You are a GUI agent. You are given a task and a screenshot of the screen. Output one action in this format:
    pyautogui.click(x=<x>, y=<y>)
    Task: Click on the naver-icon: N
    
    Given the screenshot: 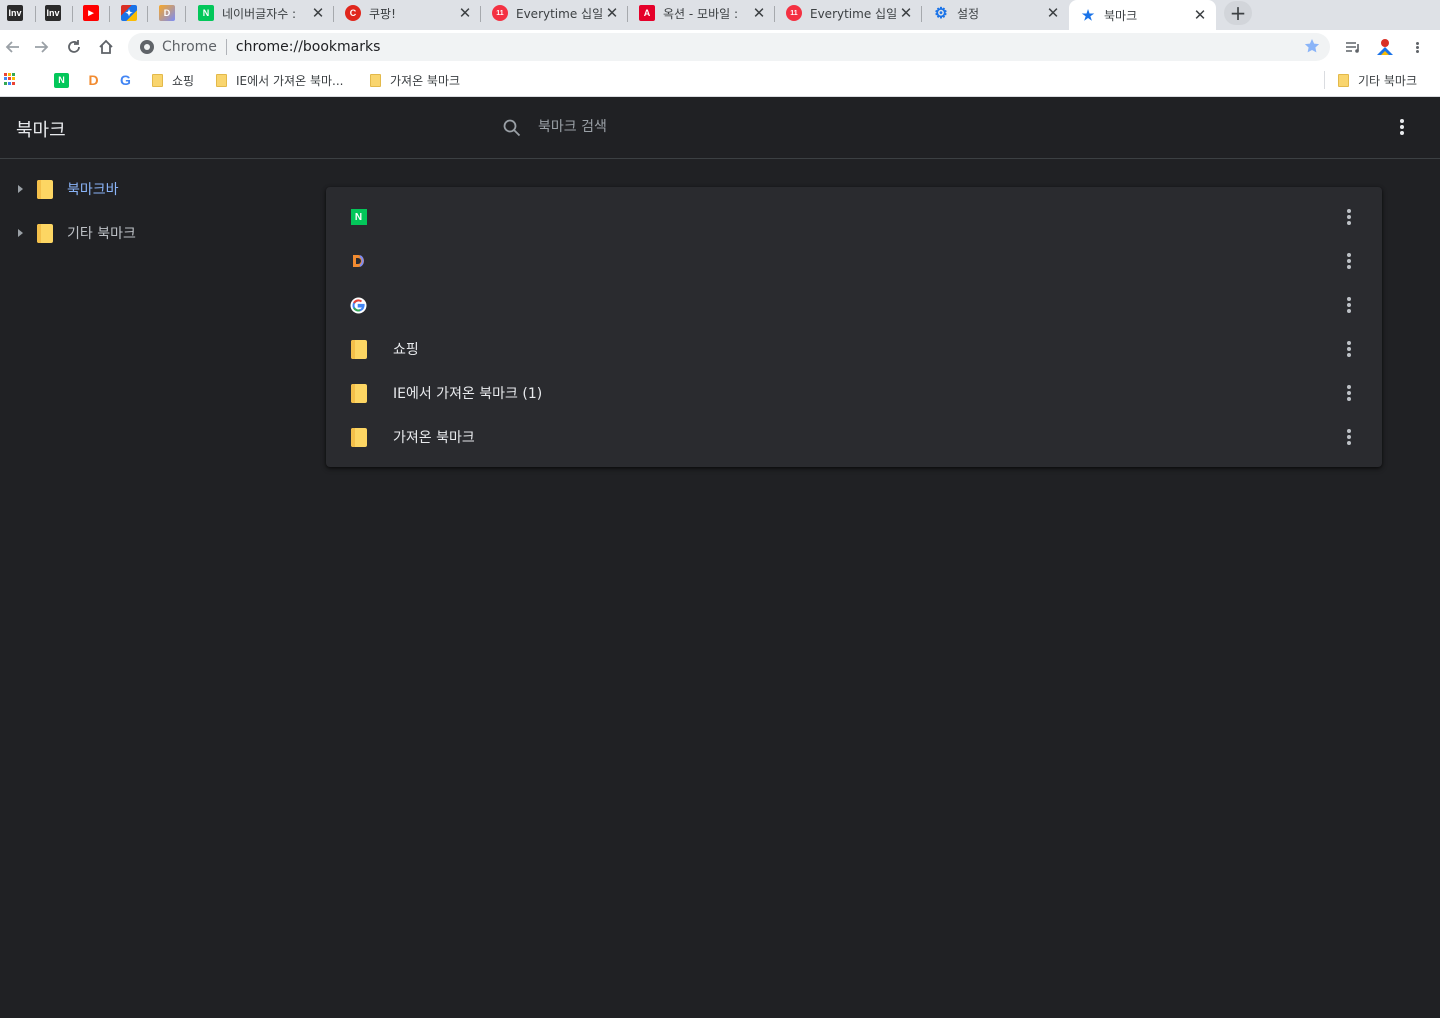 What is the action you would take?
    pyautogui.click(x=61, y=80)
    